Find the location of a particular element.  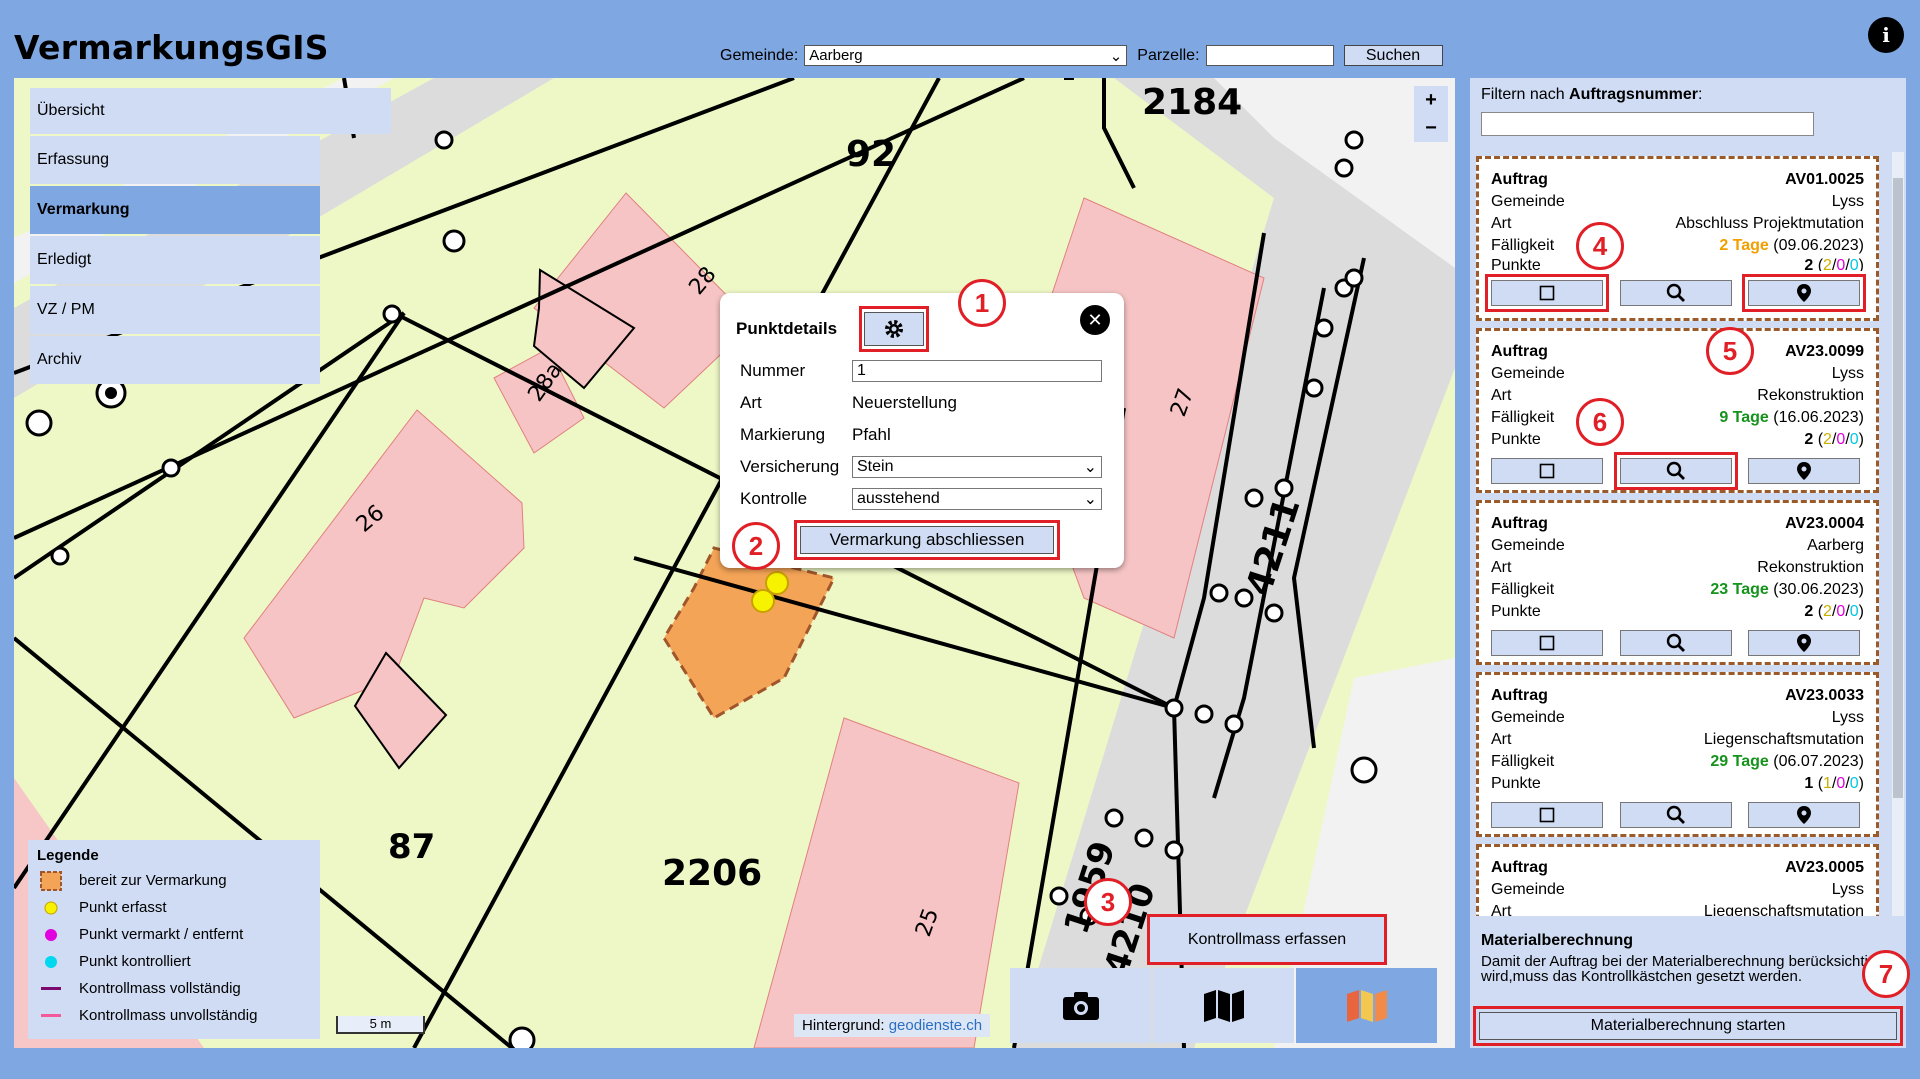

app-title: VermarkungsGIS is located at coordinates (171, 47).